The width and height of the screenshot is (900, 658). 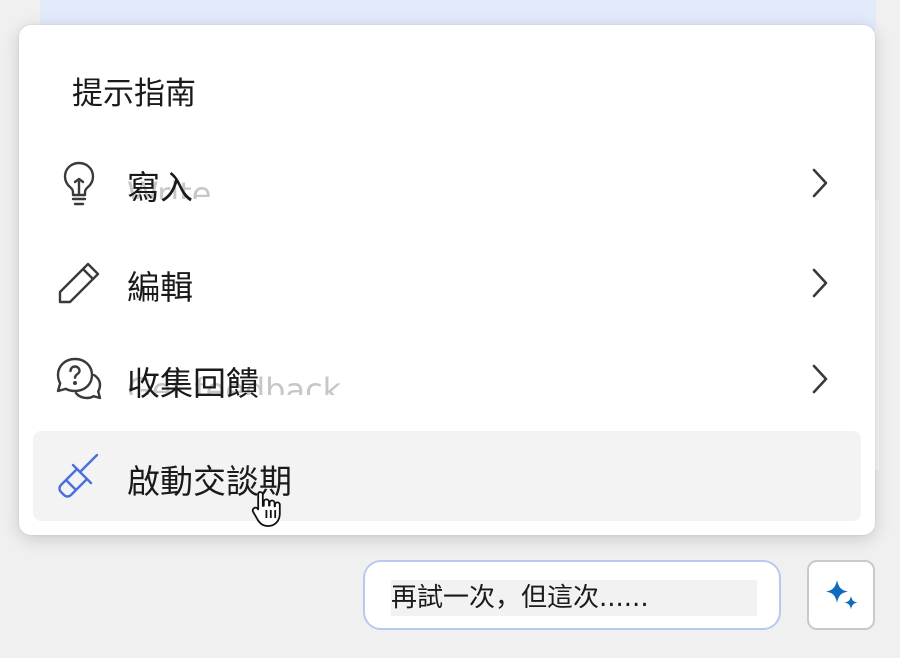 What do you see at coordinates (160, 187) in the screenshot?
I see `menu-item-label: 寫入` at bounding box center [160, 187].